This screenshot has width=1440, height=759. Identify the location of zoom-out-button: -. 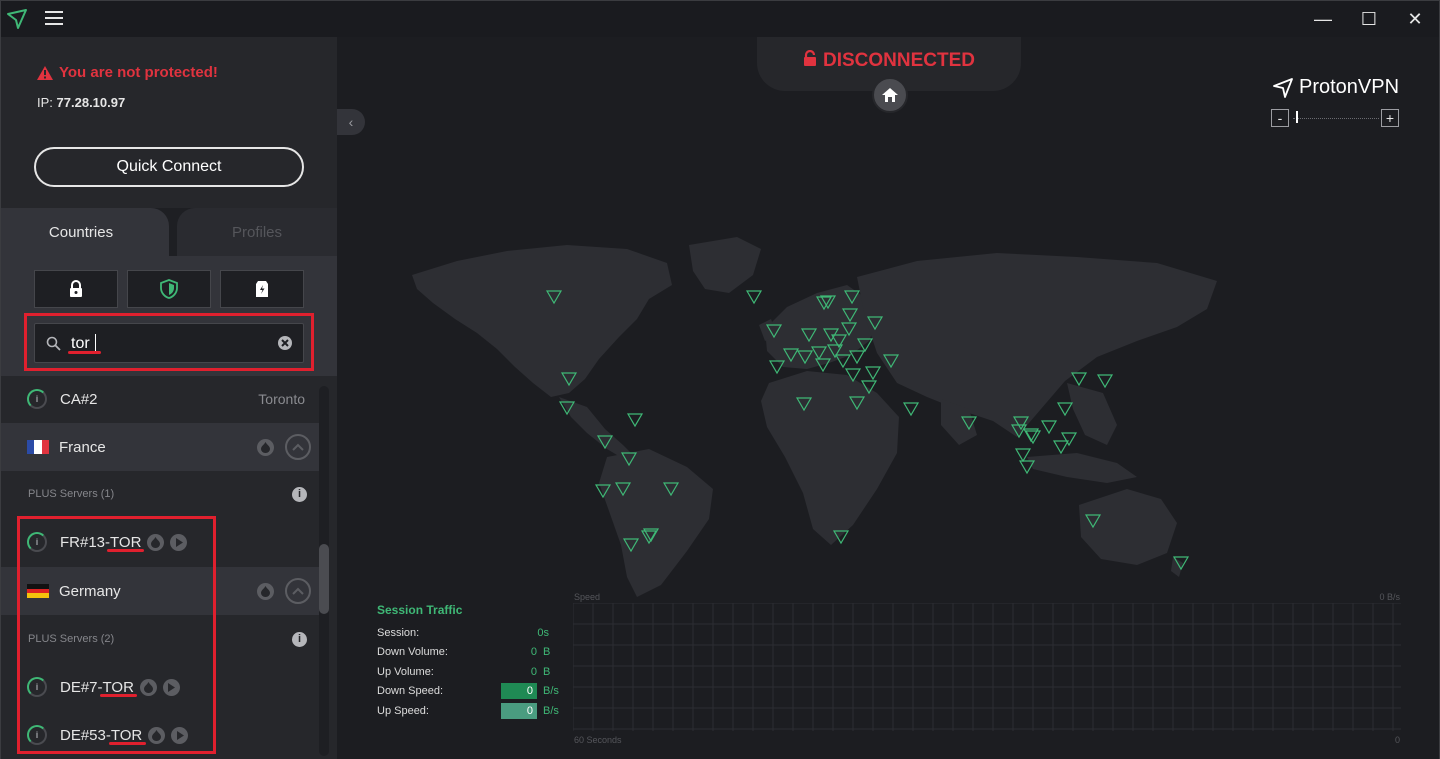
(1280, 118).